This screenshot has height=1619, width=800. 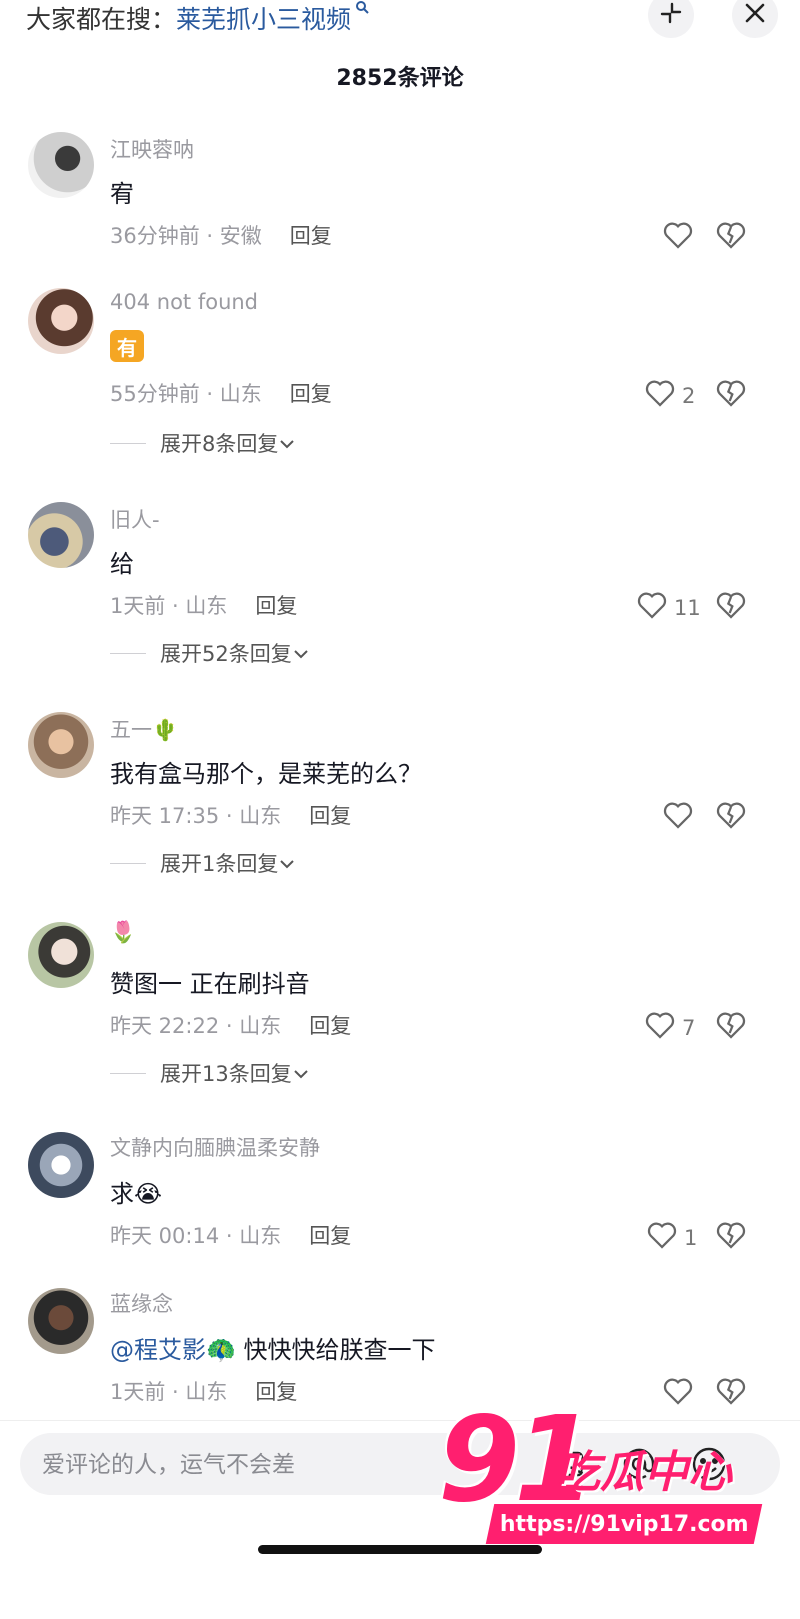 What do you see at coordinates (123, 932) in the screenshot?
I see `comment-author: 🌷` at bounding box center [123, 932].